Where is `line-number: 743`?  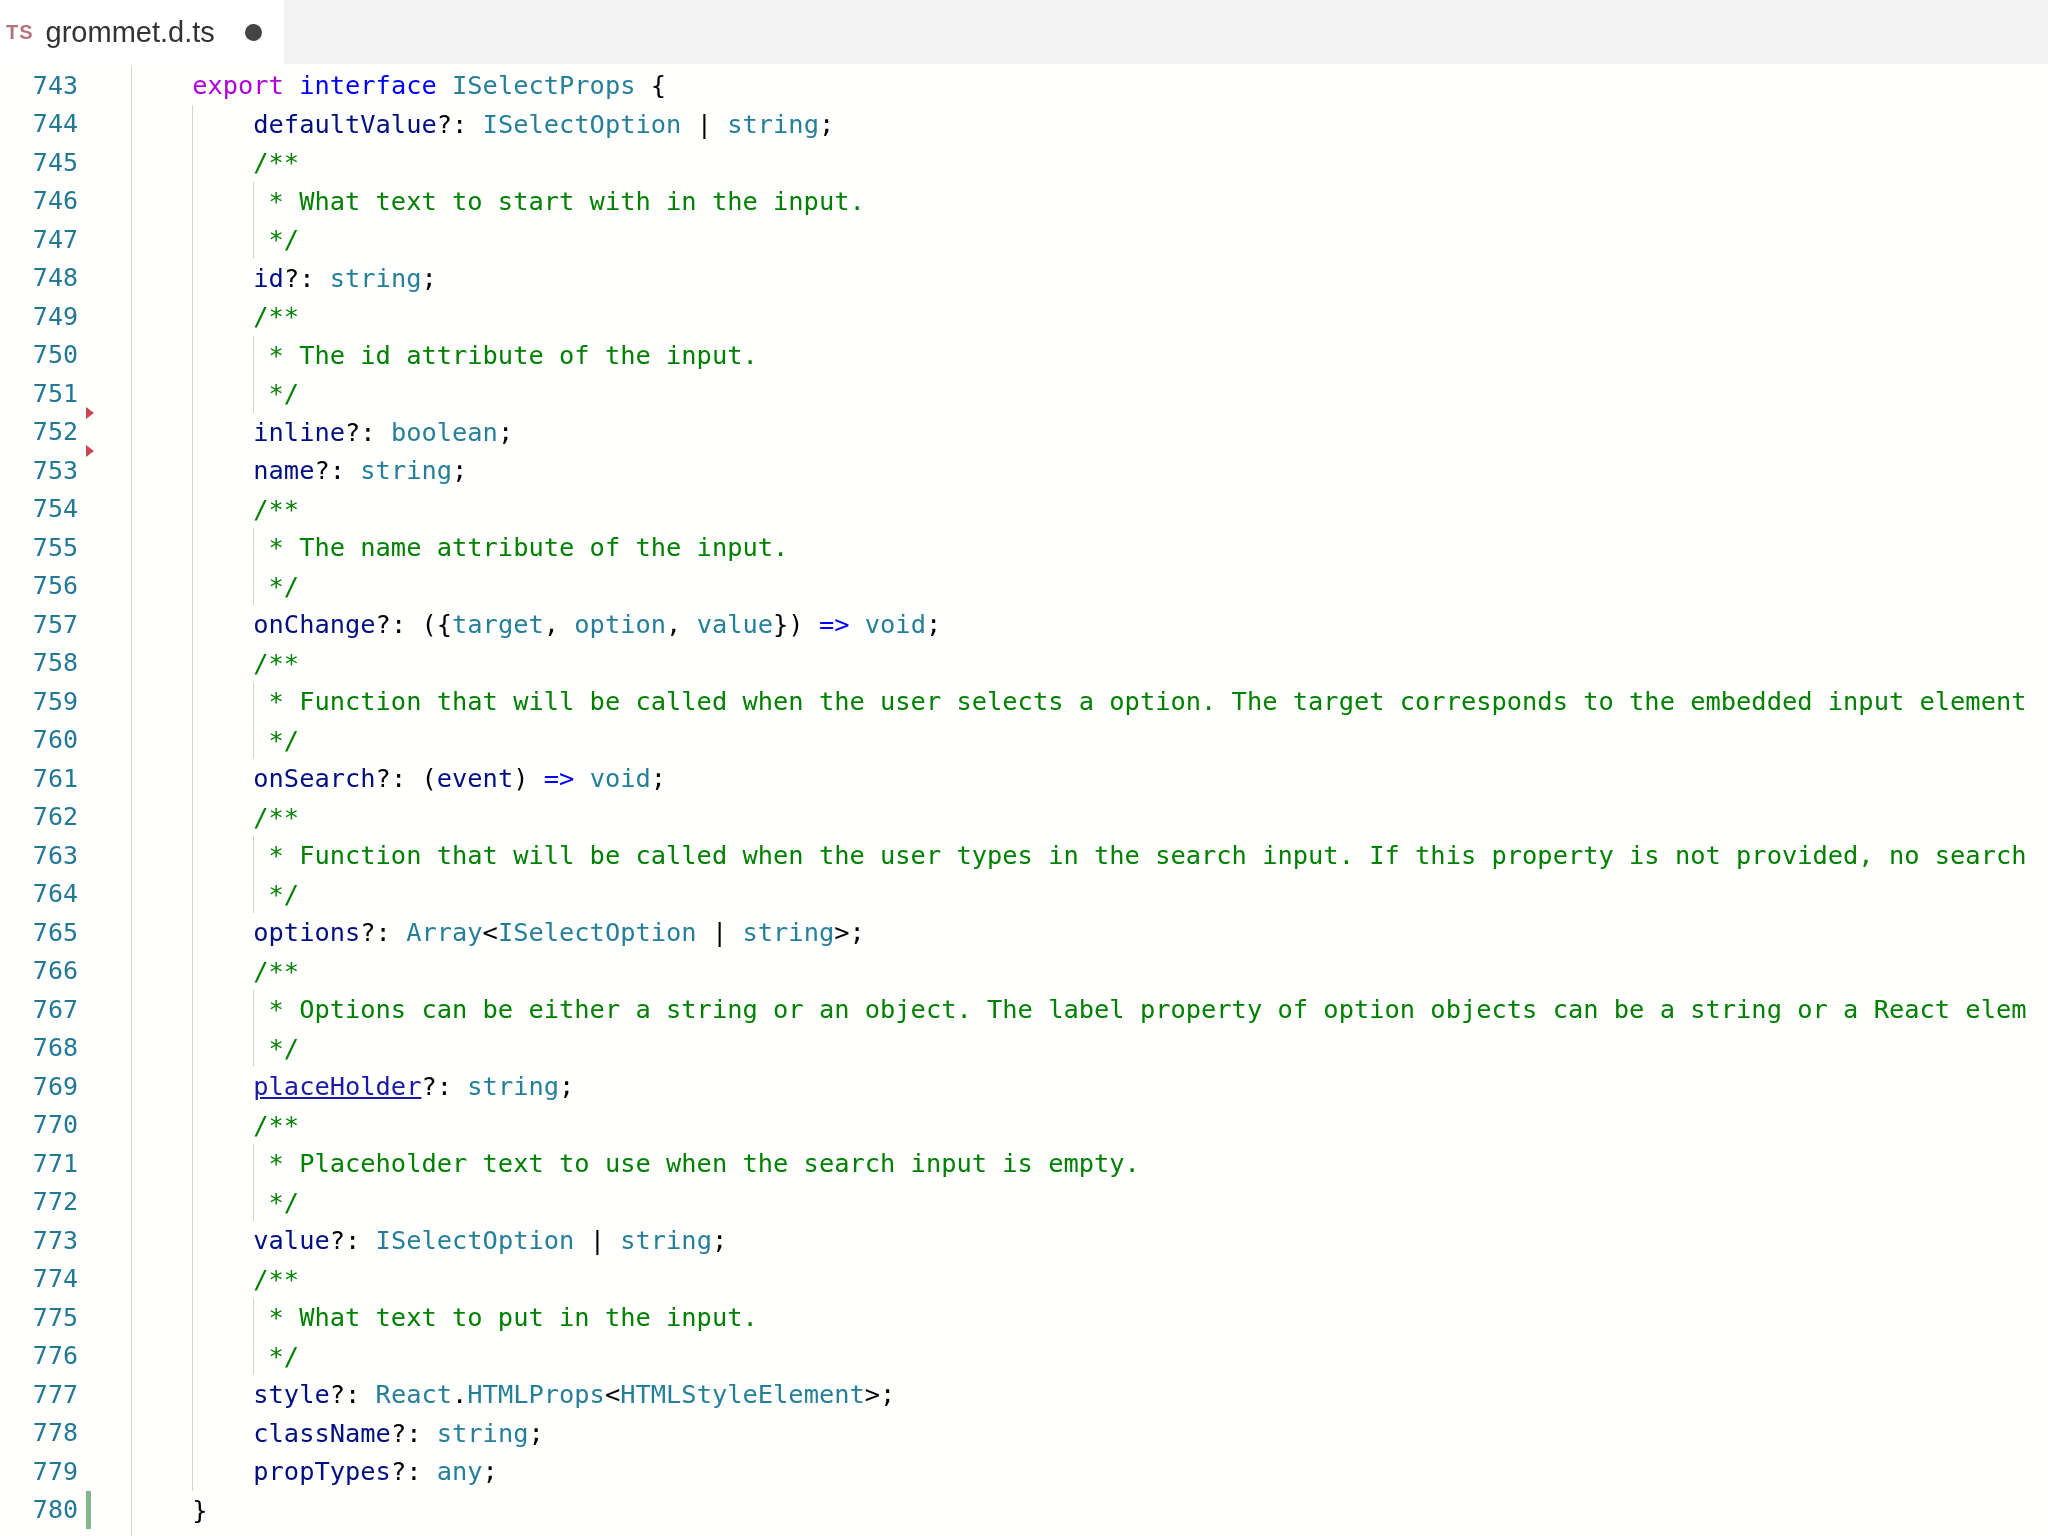
line-number: 743 is located at coordinates (54, 85).